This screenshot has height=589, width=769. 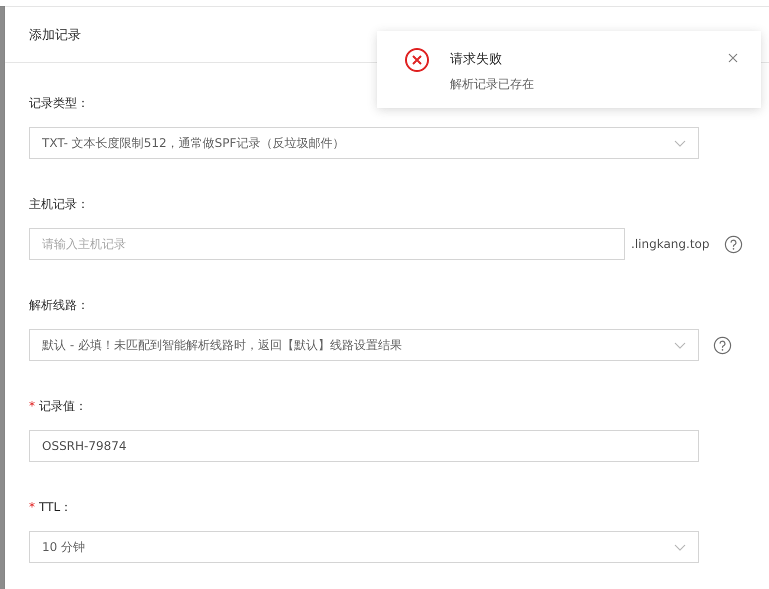 What do you see at coordinates (670, 244) in the screenshot?
I see `domain-suffix: .lingkang.top` at bounding box center [670, 244].